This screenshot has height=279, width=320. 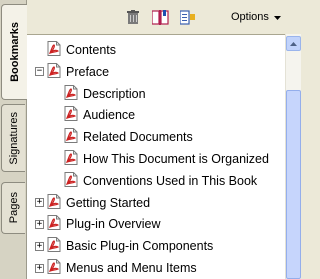 I want to click on bookmark-item: Contents, so click(x=75, y=50).